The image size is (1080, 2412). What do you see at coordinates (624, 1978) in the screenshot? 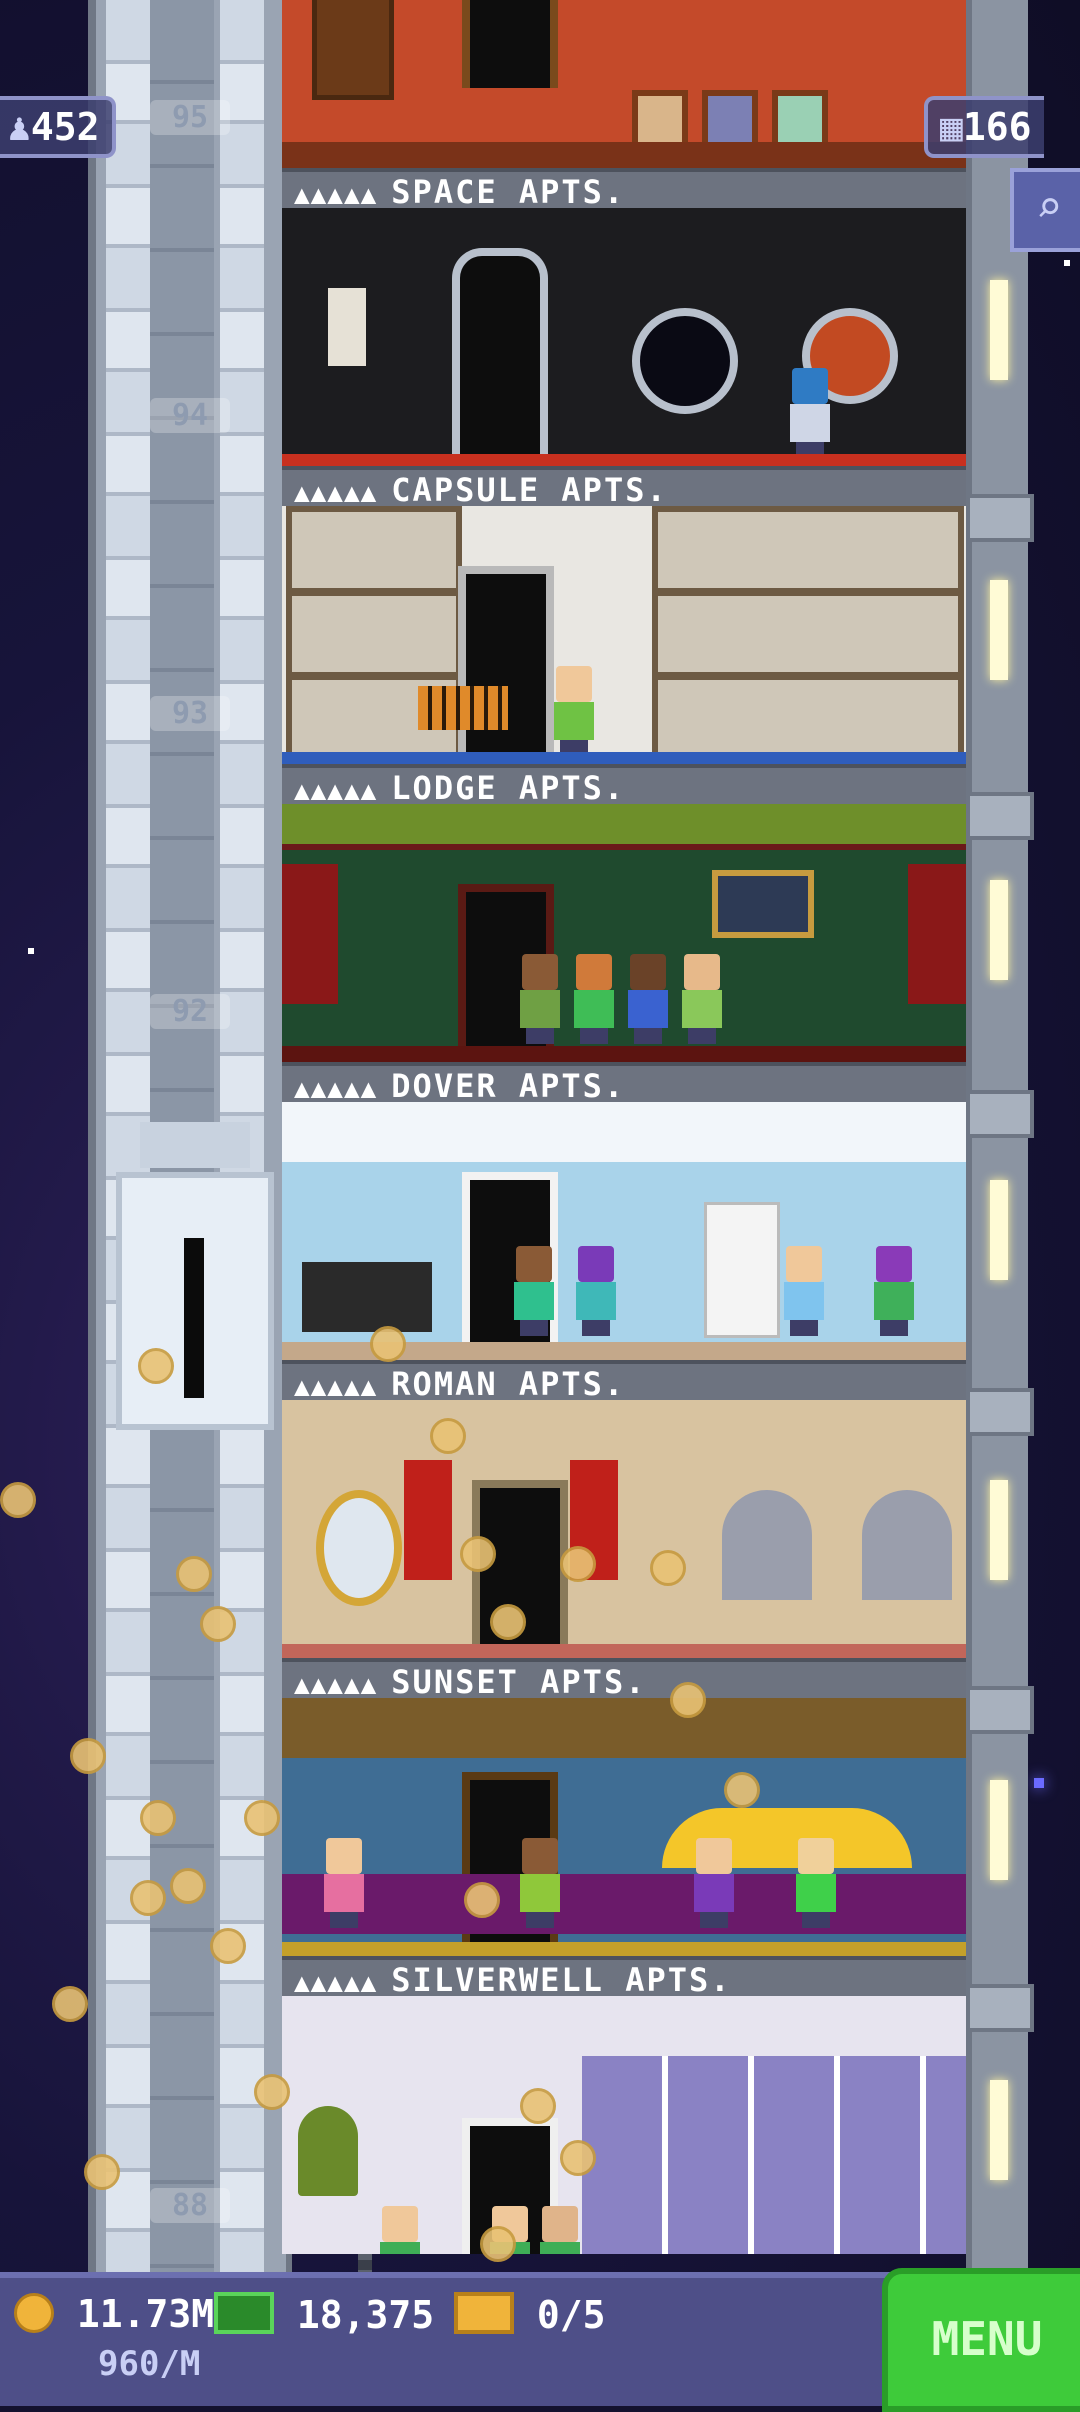
I see `floor-label: ▲▲▲▲▲ SILVERWELL APTS.` at bounding box center [624, 1978].